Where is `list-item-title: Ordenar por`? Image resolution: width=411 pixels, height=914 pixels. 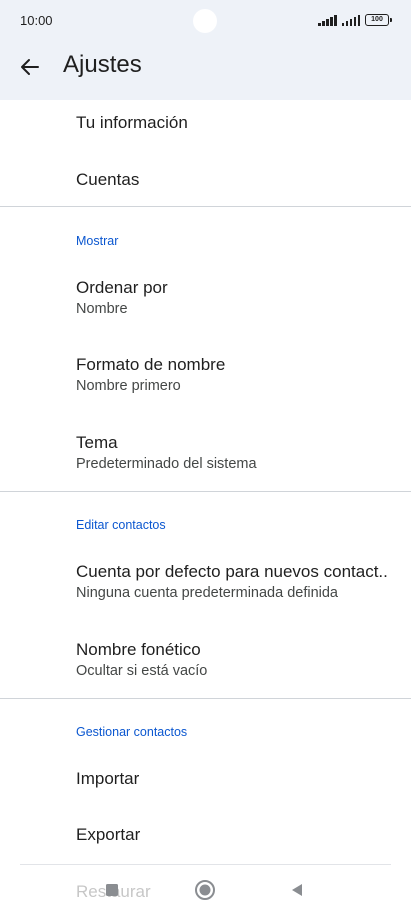 list-item-title: Ordenar por is located at coordinates (122, 287).